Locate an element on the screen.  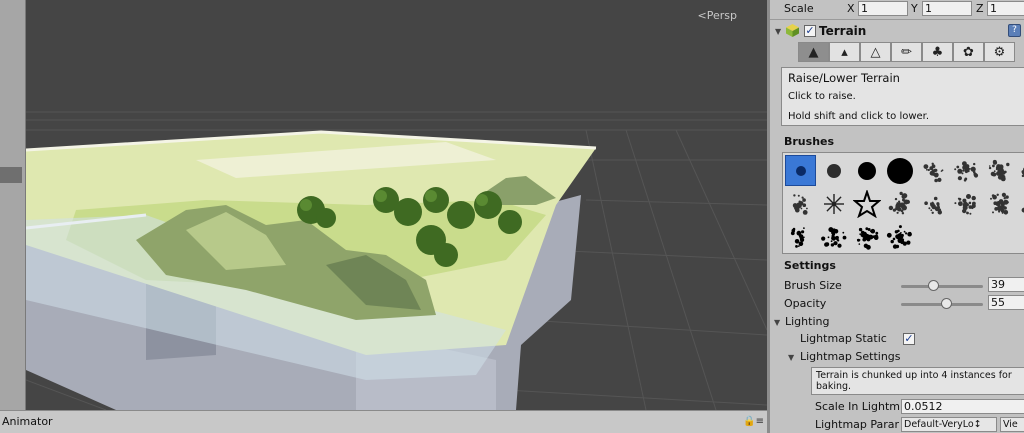
paint-texture-tool-button: ✏ is located at coordinates (906, 52).